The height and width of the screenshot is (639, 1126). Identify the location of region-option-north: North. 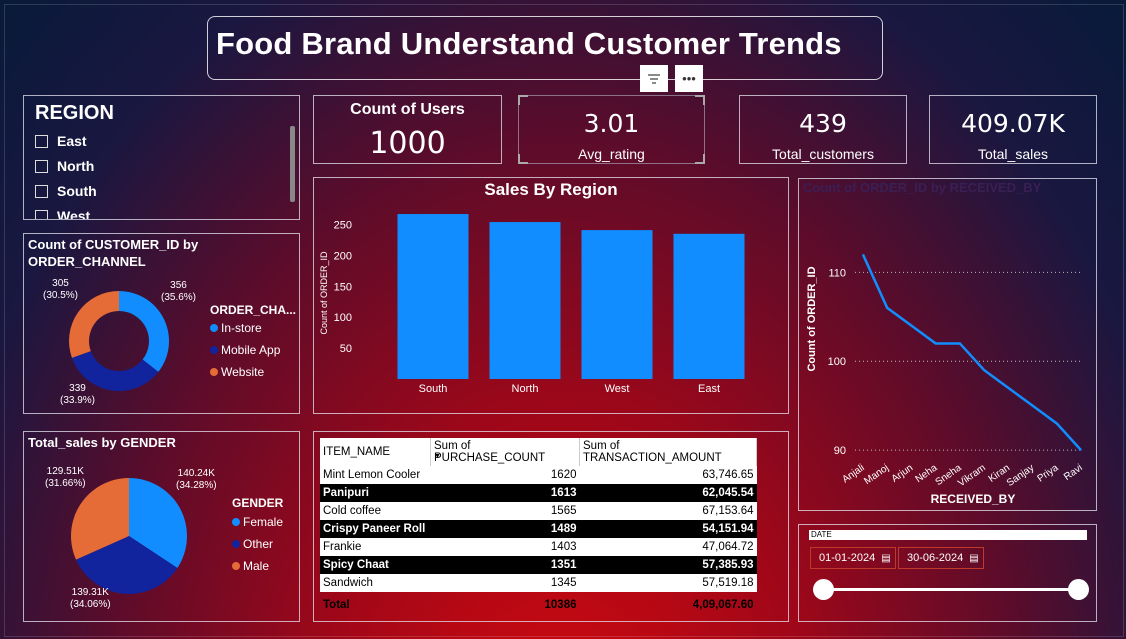
(64, 166).